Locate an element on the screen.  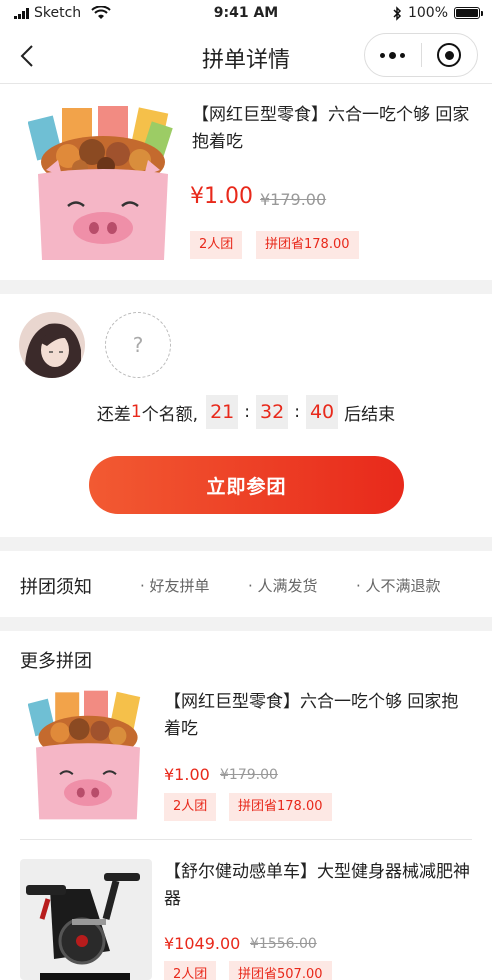
countdown-hours: 21 is located at coordinates (222, 412).